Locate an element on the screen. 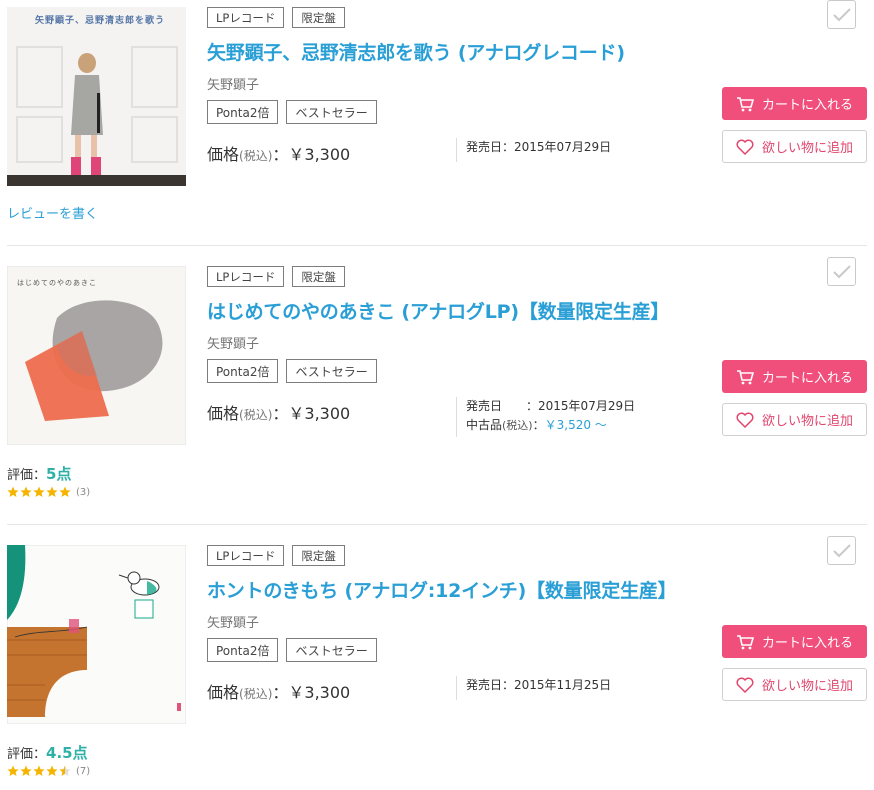 Image resolution: width=874 pixels, height=790 pixels. release-info: 発売日 ：2015年07月29日 中古品(税込)：￥3,520 ～ is located at coordinates (550, 416).